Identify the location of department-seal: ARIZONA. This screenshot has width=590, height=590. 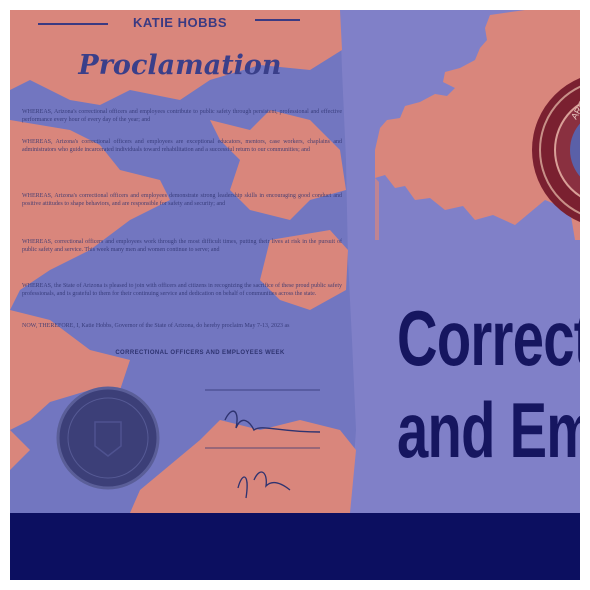
(556, 150).